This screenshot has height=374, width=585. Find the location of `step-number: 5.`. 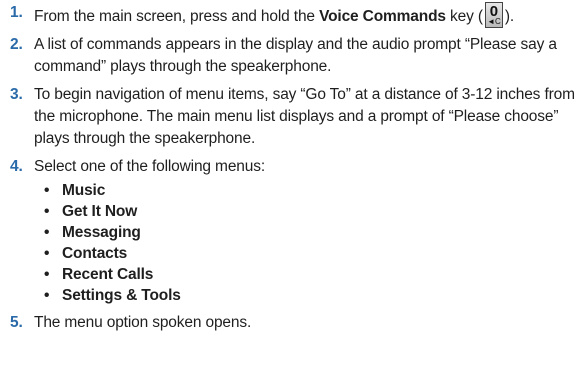

step-number: 5. is located at coordinates (16, 322).